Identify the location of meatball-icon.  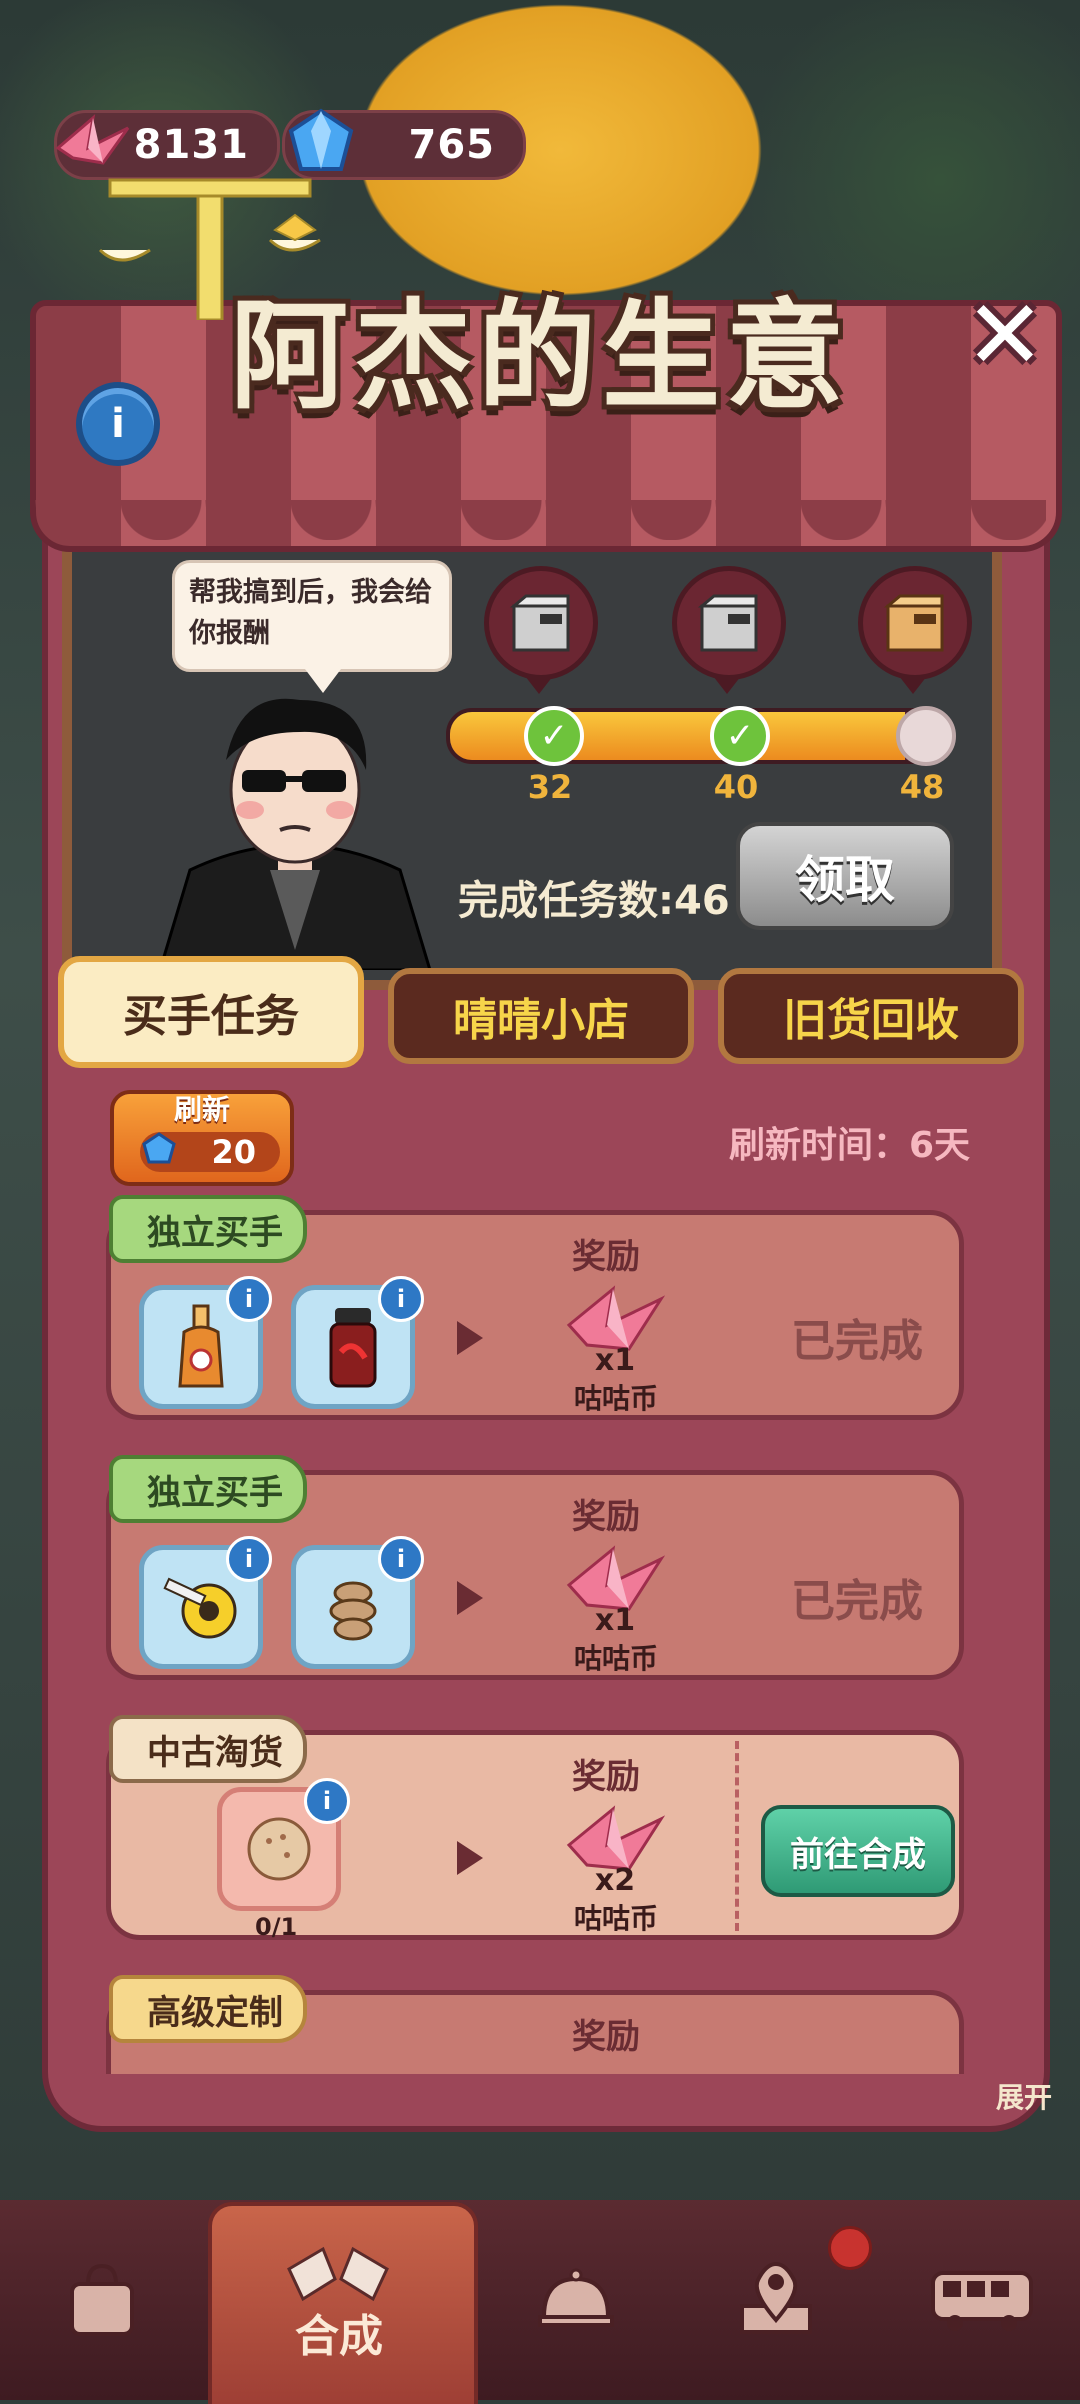
(279, 1849).